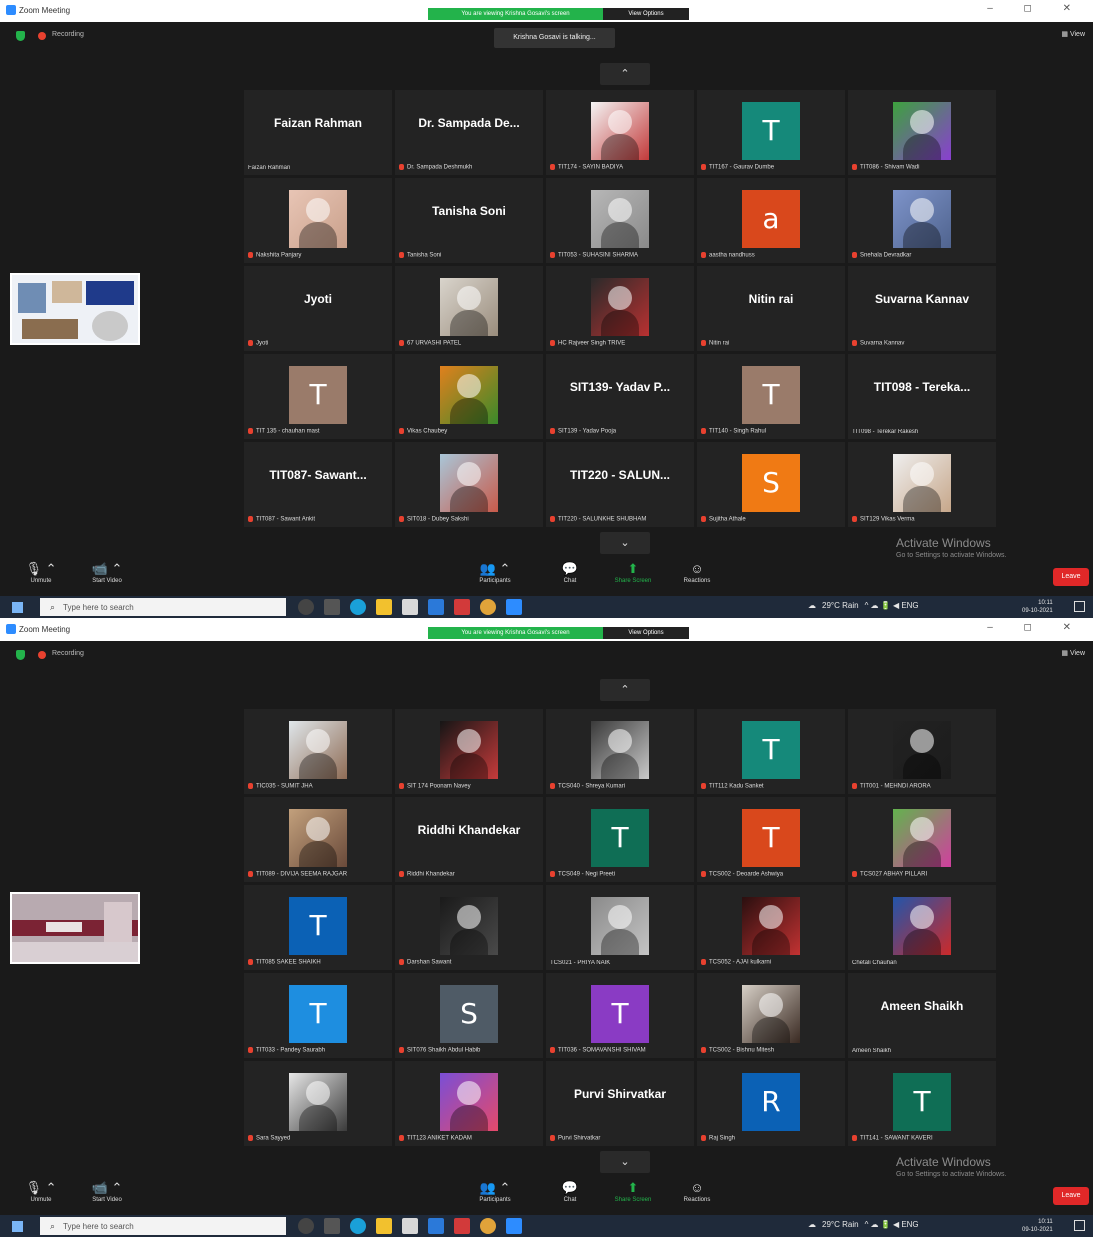 The width and height of the screenshot is (1093, 1237). Describe the element at coordinates (318, 396) in the screenshot. I see `participant-tile: T TIT 135 - chauhan mast` at that location.